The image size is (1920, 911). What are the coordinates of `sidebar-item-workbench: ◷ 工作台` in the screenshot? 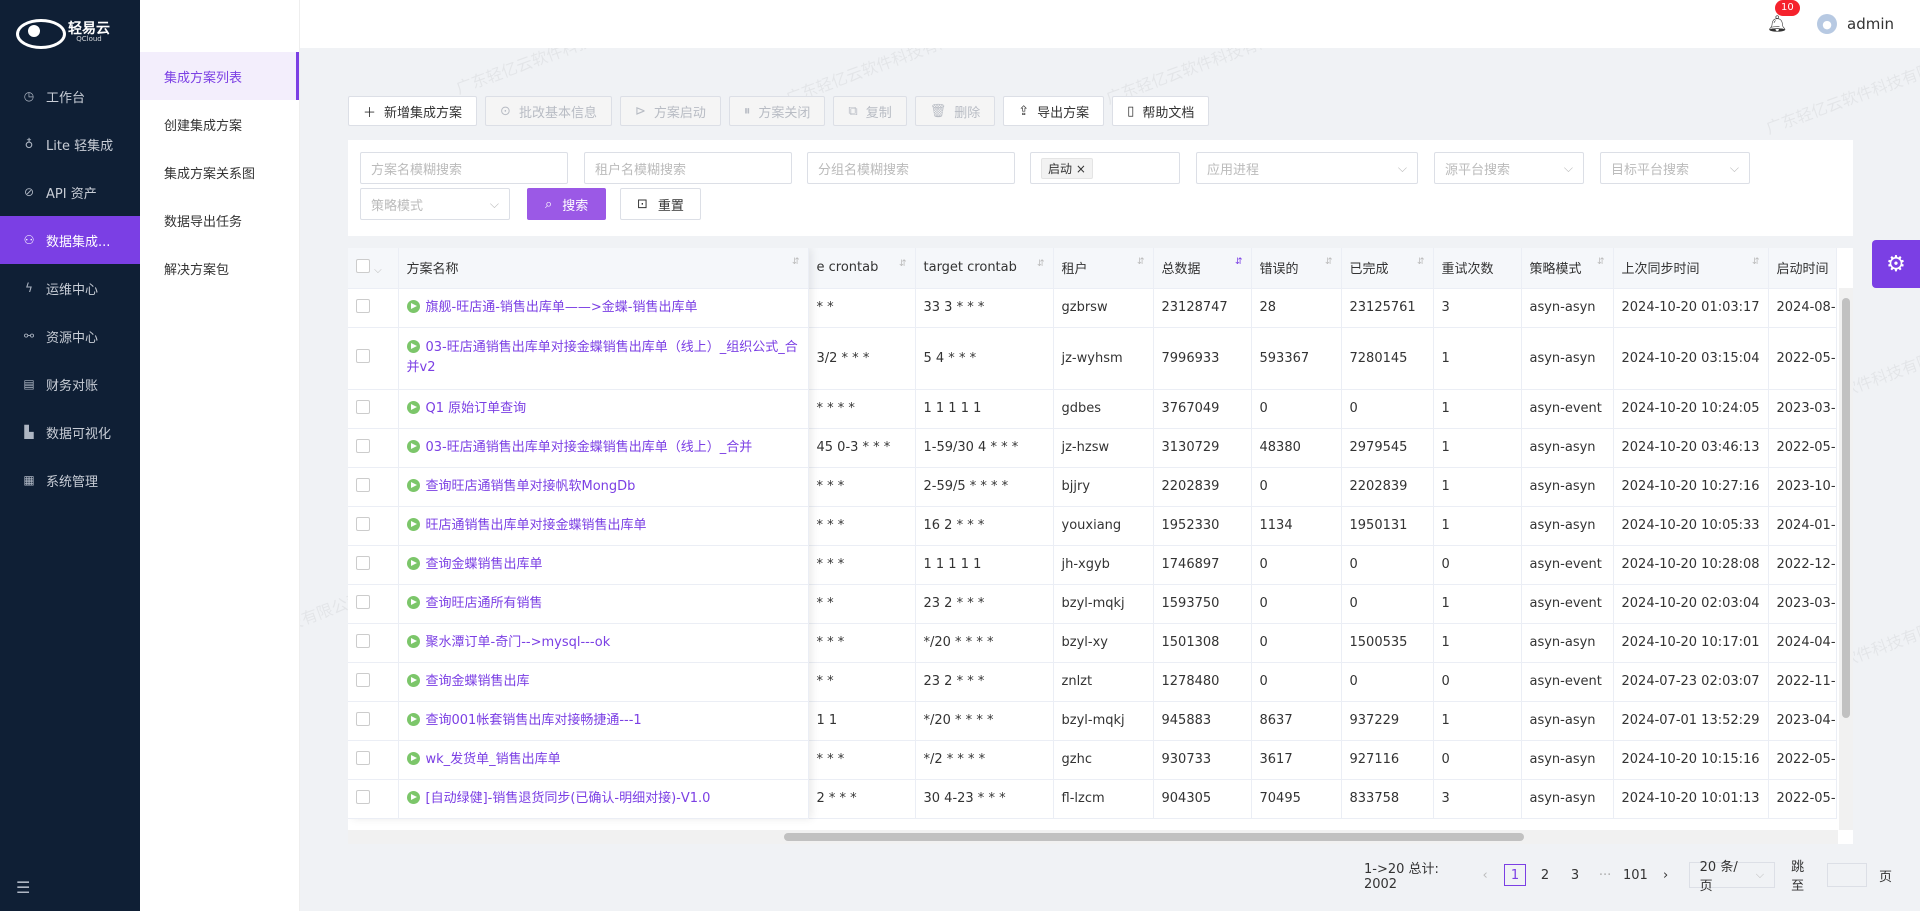 It's located at (70, 96).